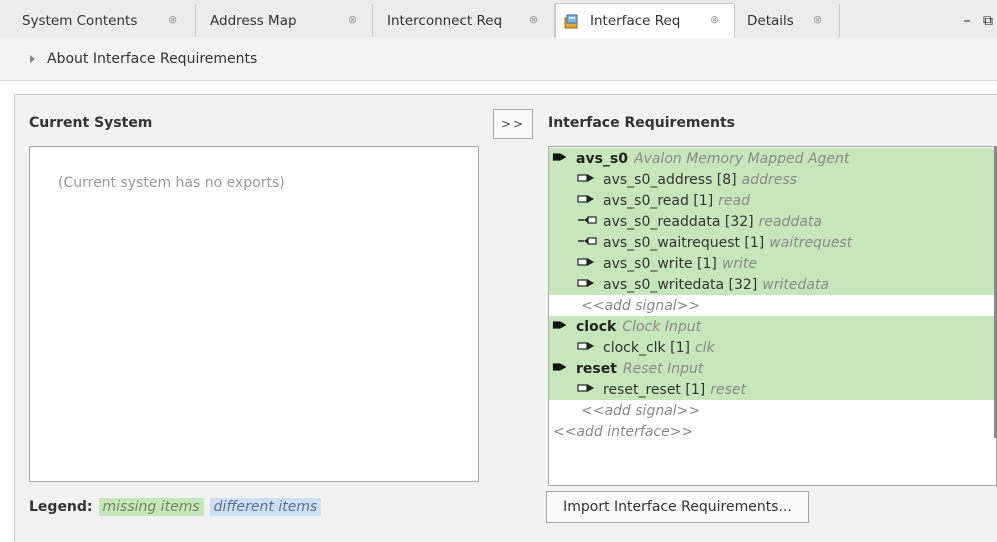 The height and width of the screenshot is (542, 997). What do you see at coordinates (635, 21) in the screenshot?
I see `tab-label: Interface Req` at bounding box center [635, 21].